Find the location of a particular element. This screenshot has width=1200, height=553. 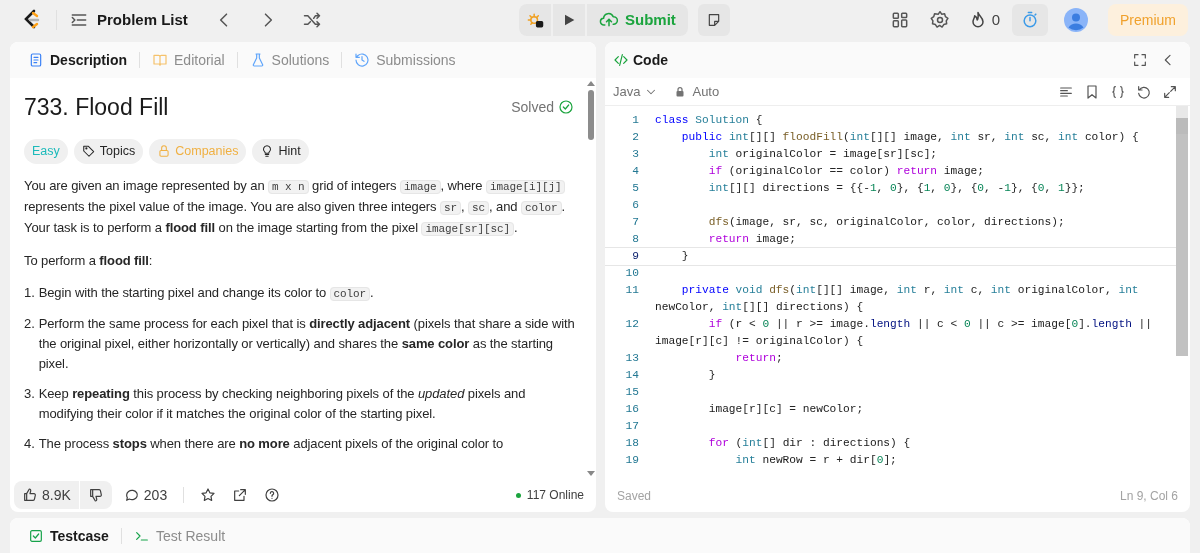

run-button is located at coordinates (569, 20).